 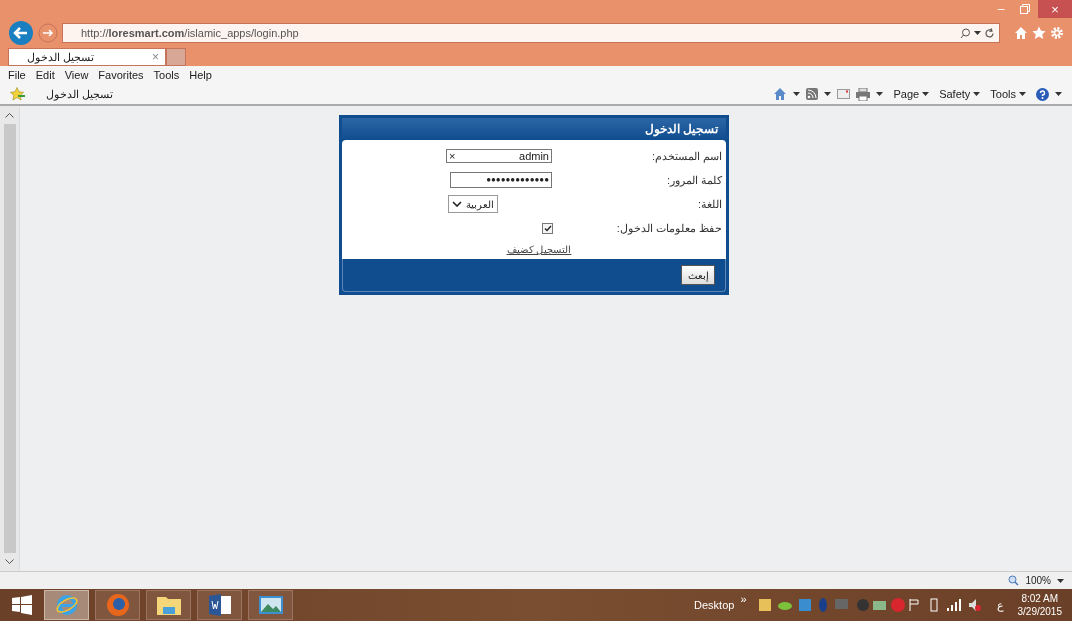 What do you see at coordinates (1014, 580) in the screenshot?
I see `zoom-icon` at bounding box center [1014, 580].